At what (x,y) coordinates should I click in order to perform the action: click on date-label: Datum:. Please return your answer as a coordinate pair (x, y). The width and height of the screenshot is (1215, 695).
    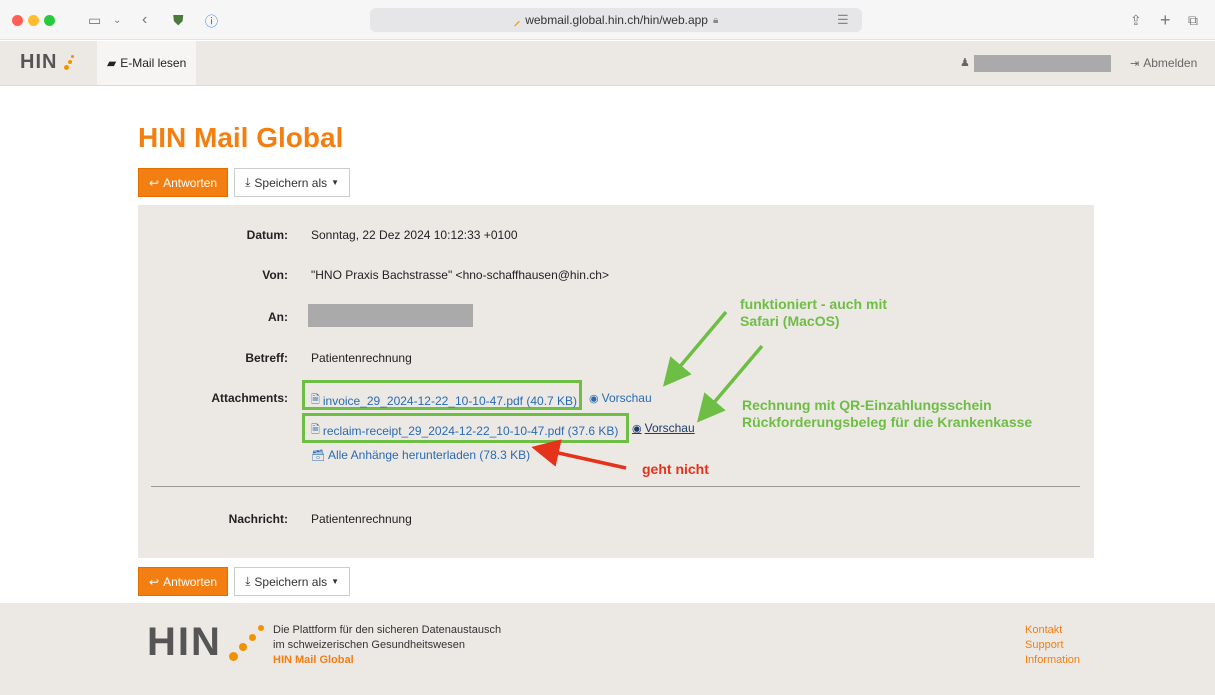
    Looking at the image, I should click on (267, 235).